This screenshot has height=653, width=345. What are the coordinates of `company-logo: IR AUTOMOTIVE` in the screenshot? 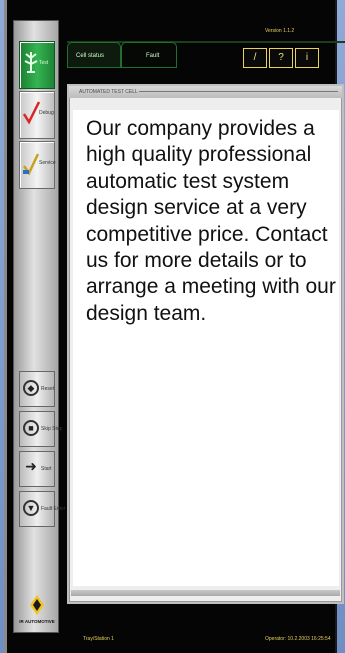 It's located at (37, 612).